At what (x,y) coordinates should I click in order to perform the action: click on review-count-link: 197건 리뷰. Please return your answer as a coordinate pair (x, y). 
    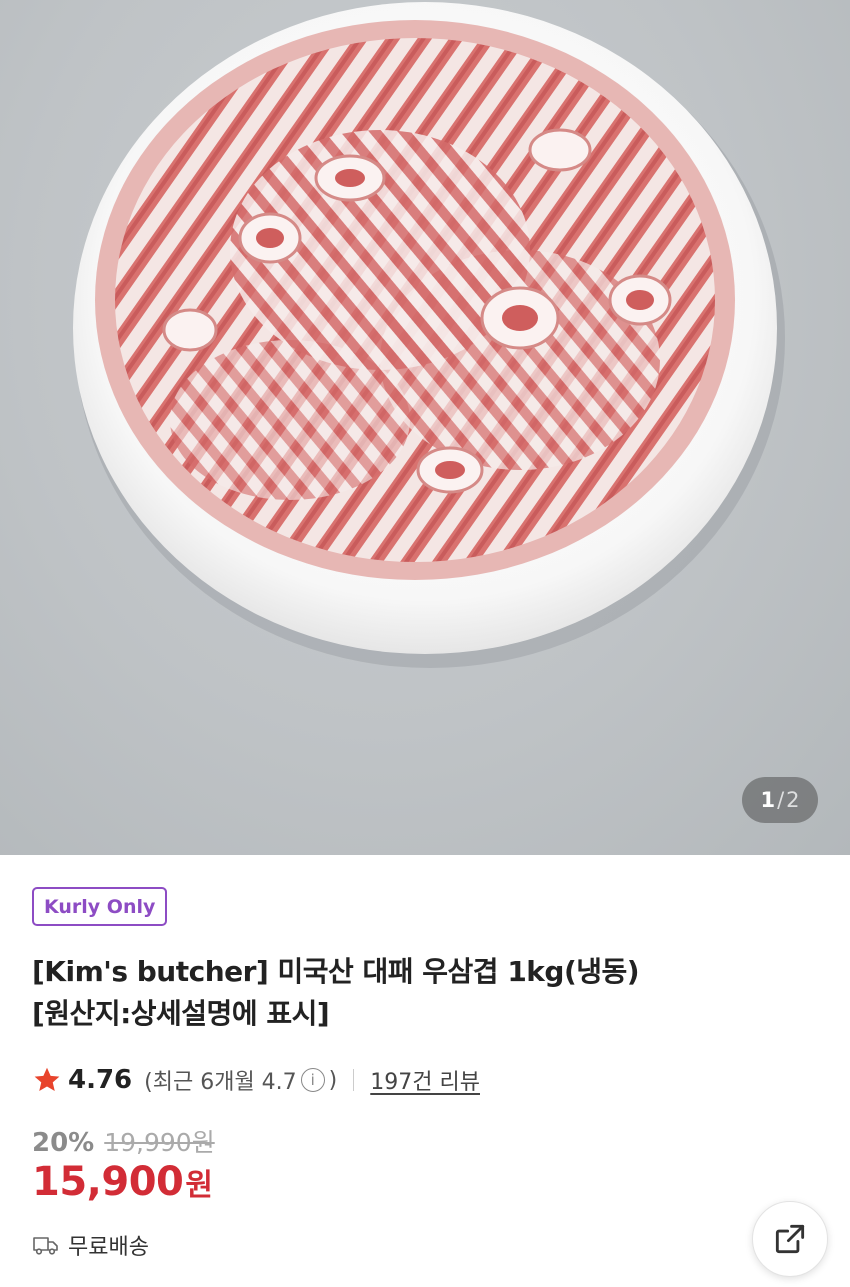
    Looking at the image, I should click on (425, 1080).